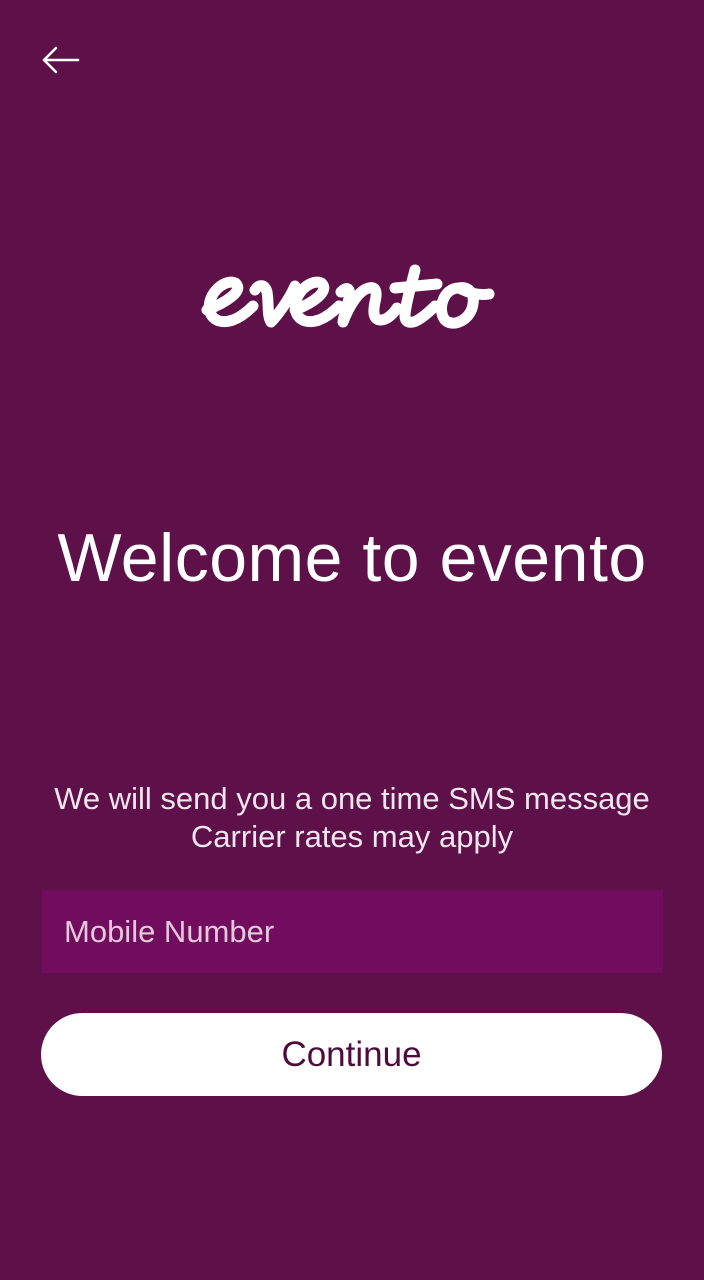 This screenshot has width=704, height=1280. I want to click on back-button, so click(60, 60).